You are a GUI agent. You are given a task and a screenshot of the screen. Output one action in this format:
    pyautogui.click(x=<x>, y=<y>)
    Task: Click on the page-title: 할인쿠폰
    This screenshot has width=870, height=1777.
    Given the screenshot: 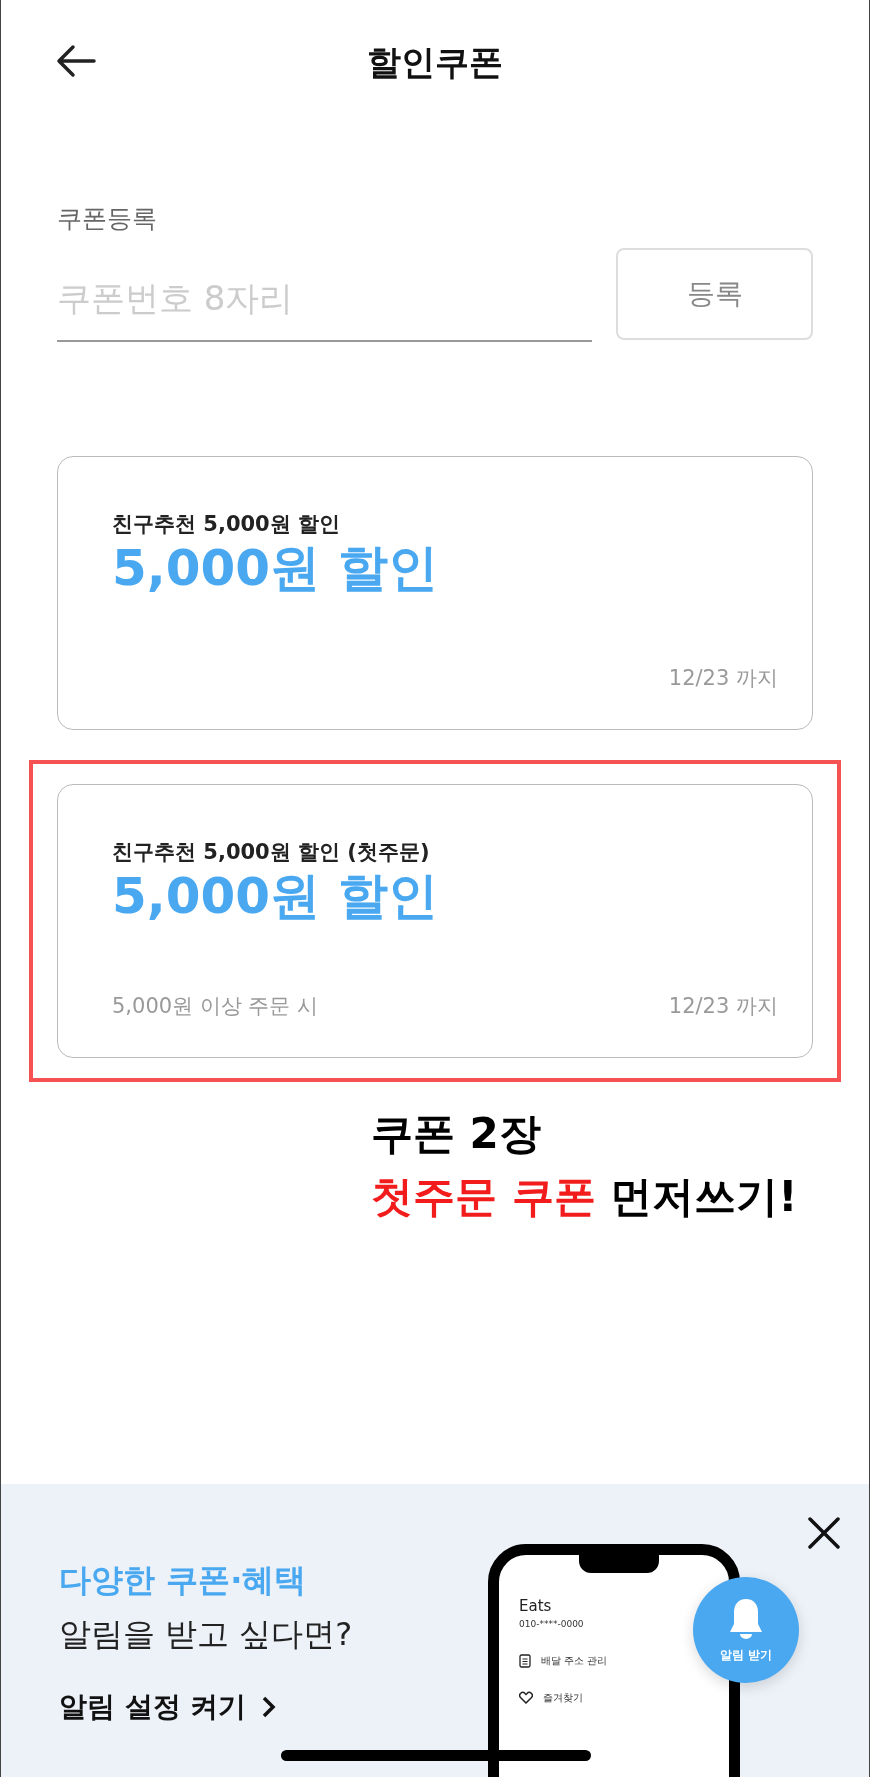 What is the action you would take?
    pyautogui.click(x=435, y=62)
    